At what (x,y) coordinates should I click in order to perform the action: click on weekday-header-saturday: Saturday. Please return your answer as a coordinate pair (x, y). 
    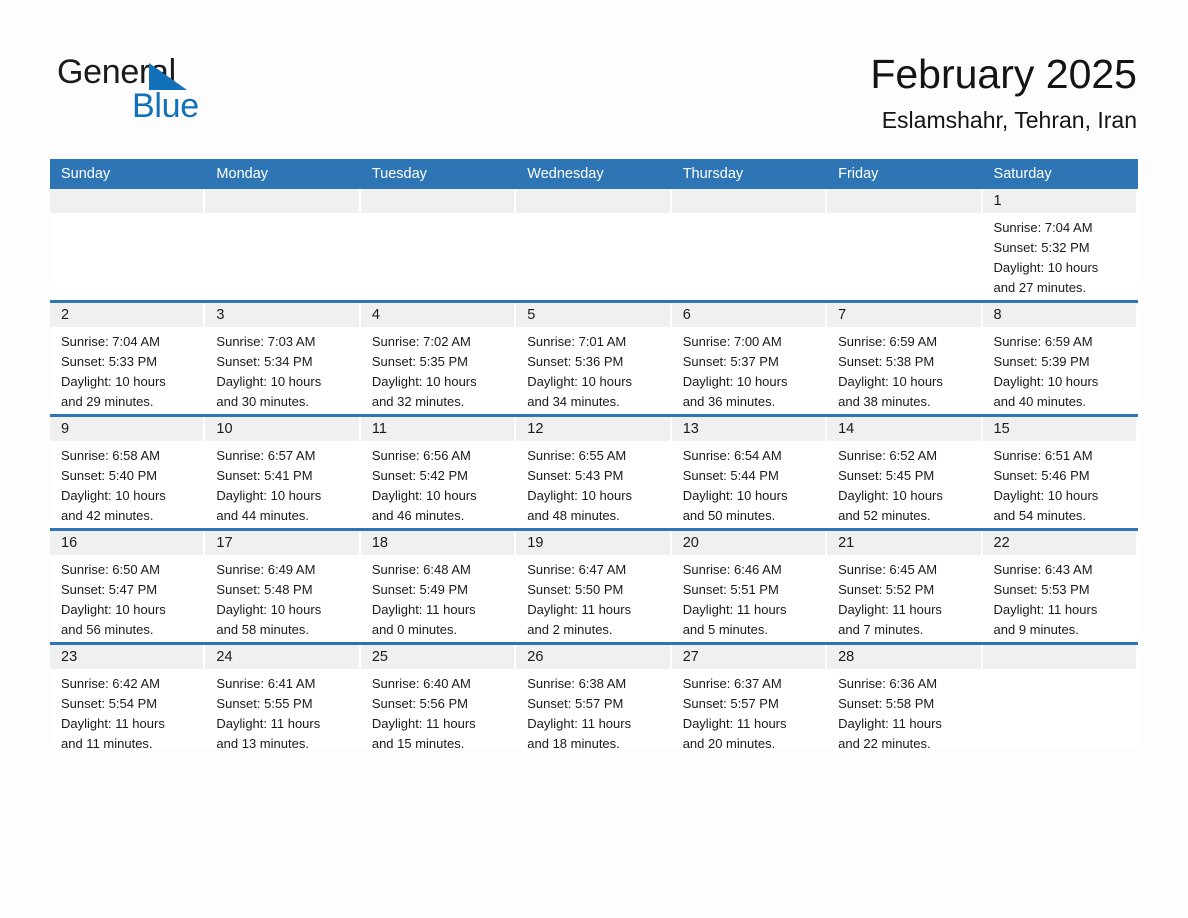
    Looking at the image, I should click on (1022, 174).